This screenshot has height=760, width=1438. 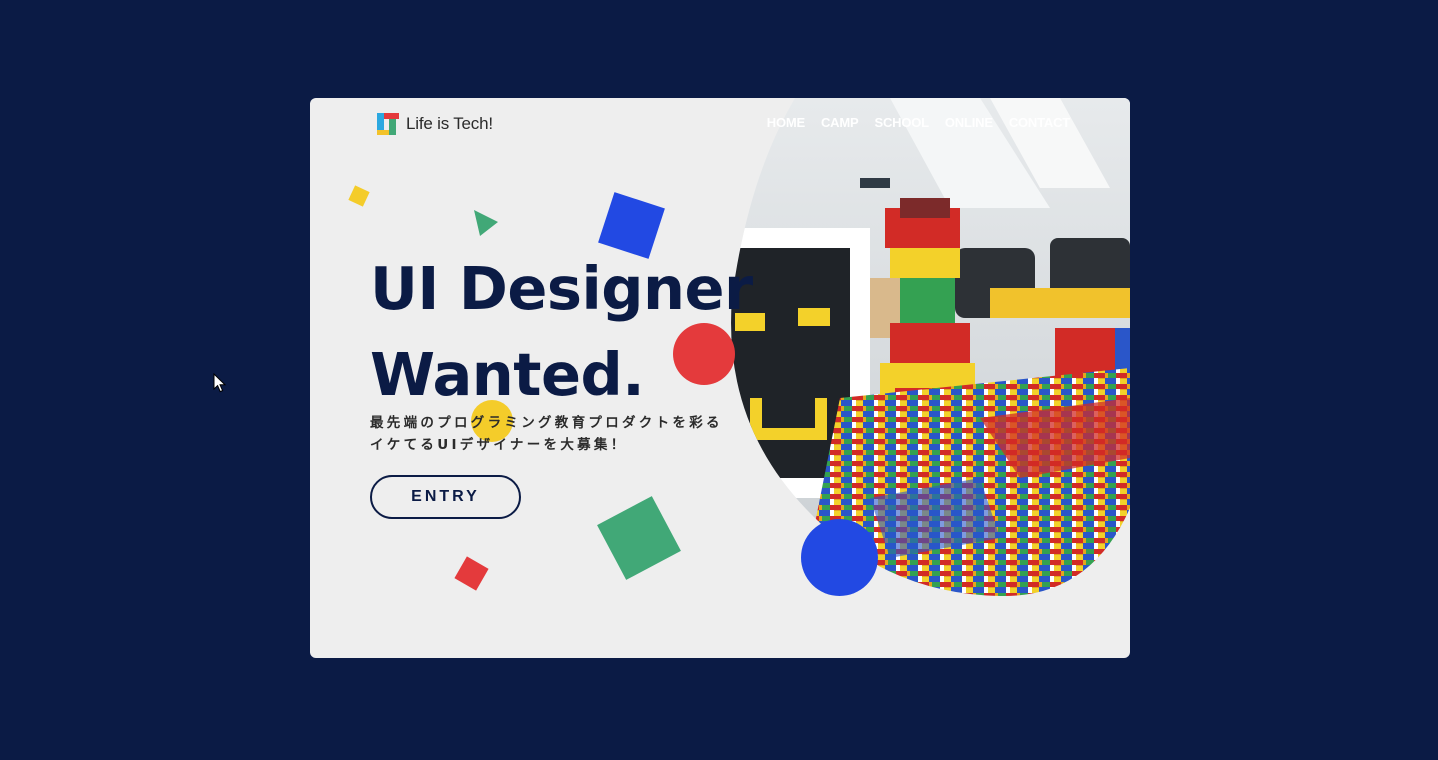 I want to click on red-square-shape, so click(x=471, y=573).